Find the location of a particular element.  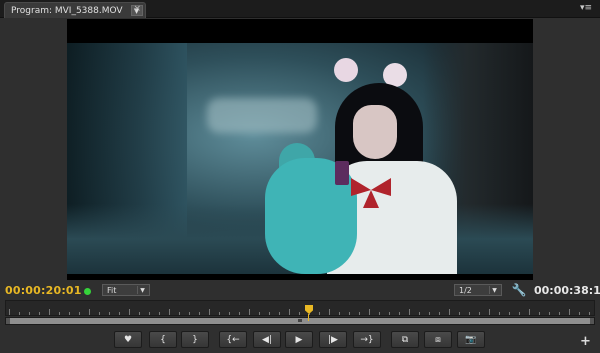

close-icon: × is located at coordinates (137, 9).